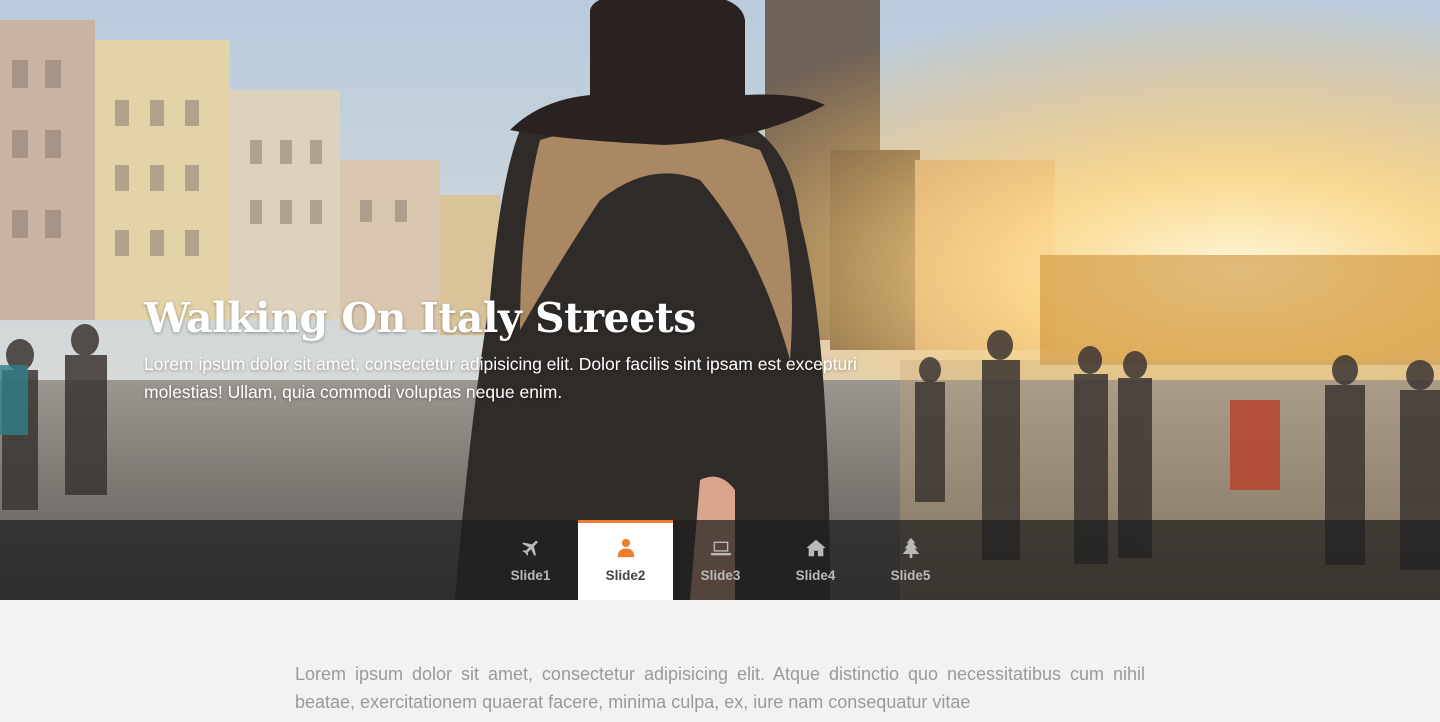  Describe the element at coordinates (530, 575) in the screenshot. I see `tab-label: Slide1` at that location.